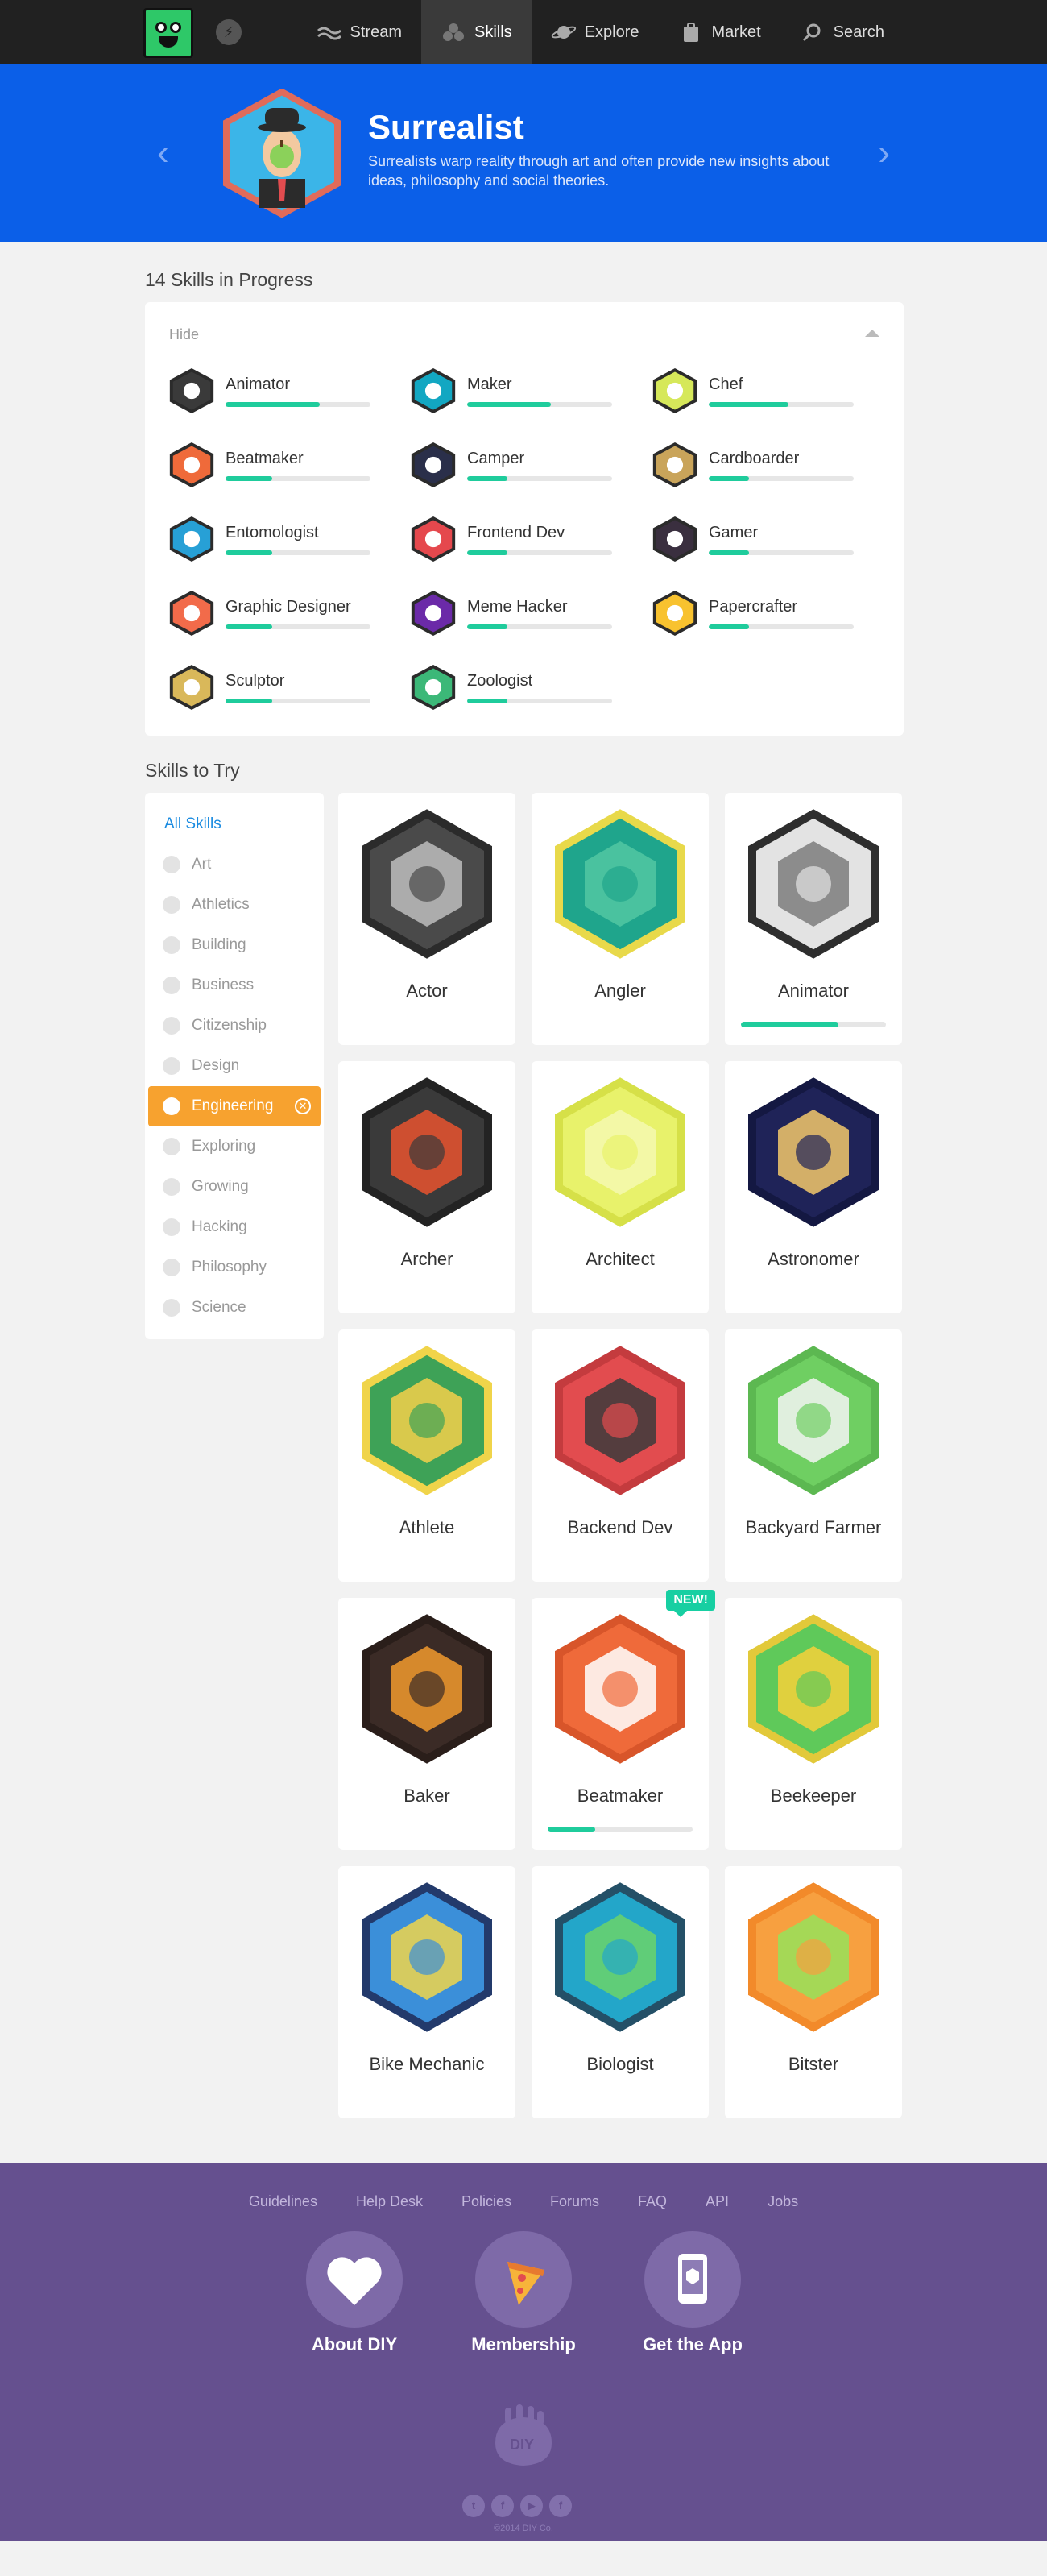  Describe the element at coordinates (303, 1106) in the screenshot. I see `clear-filter-icon: ✕` at that location.